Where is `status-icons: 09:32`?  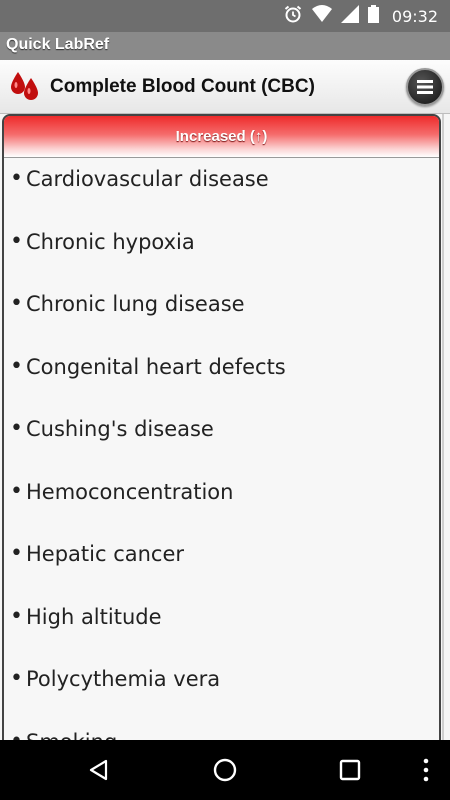
status-icons: 09:32 is located at coordinates (360, 16).